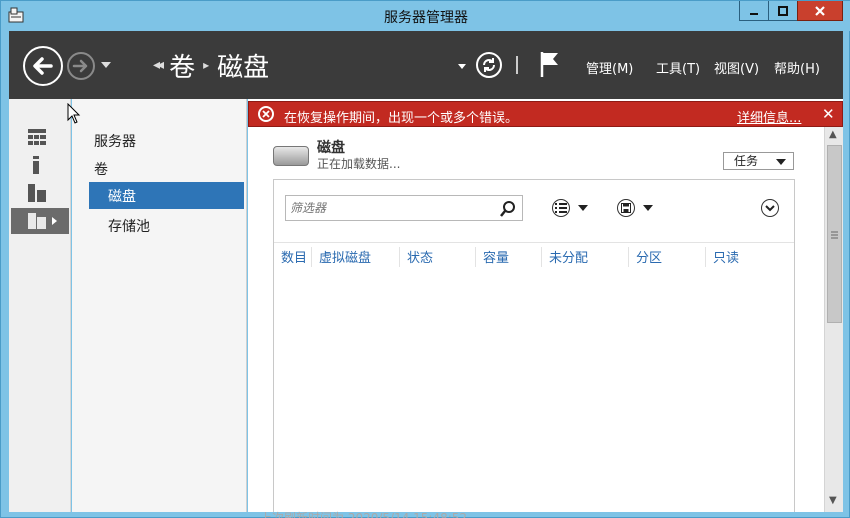 The width and height of the screenshot is (850, 518). I want to click on refresh-icon, so click(489, 65).